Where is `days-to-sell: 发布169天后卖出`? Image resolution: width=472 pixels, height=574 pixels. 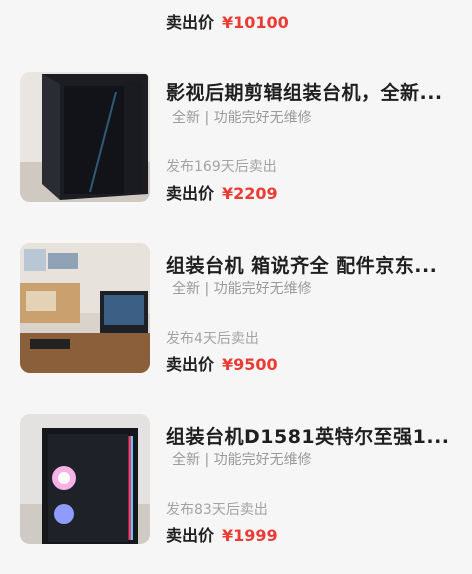 days-to-sell: 发布169天后卖出 is located at coordinates (221, 167).